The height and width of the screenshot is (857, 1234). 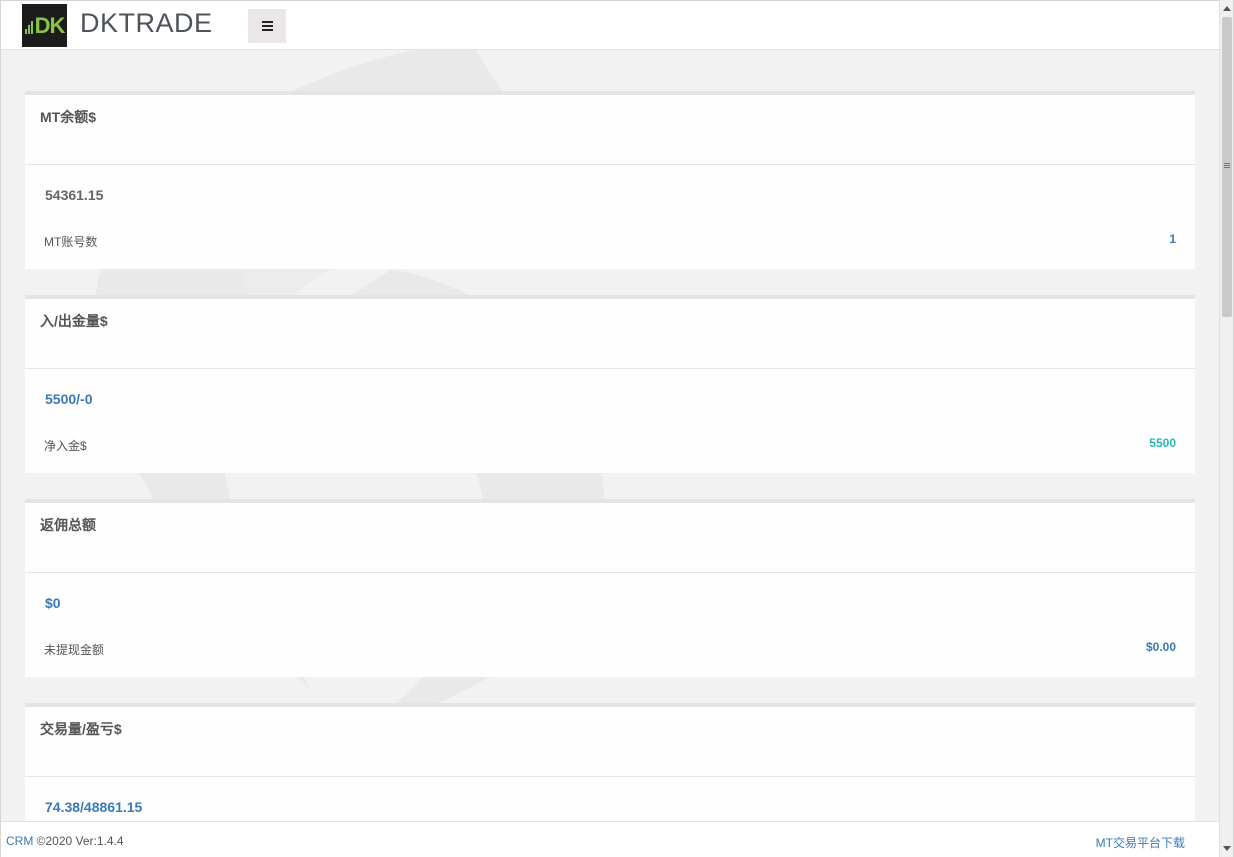 I want to click on unwithdrawn-amount-label: 未提现金额, so click(x=74, y=650).